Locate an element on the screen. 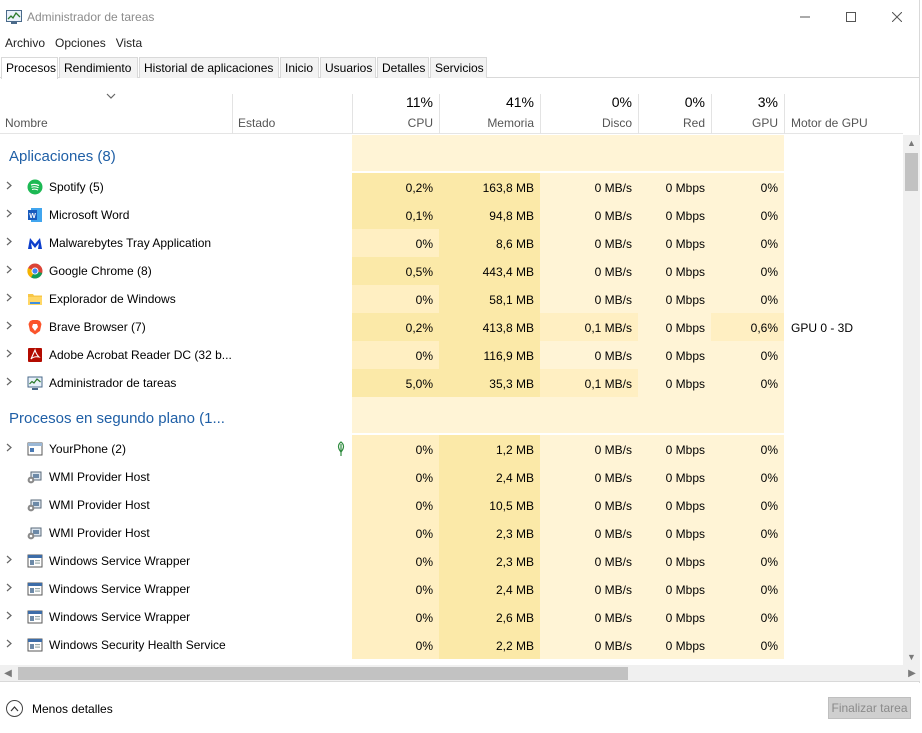  vertical-scrollbar: ▲ ▼ is located at coordinates (911, 400).